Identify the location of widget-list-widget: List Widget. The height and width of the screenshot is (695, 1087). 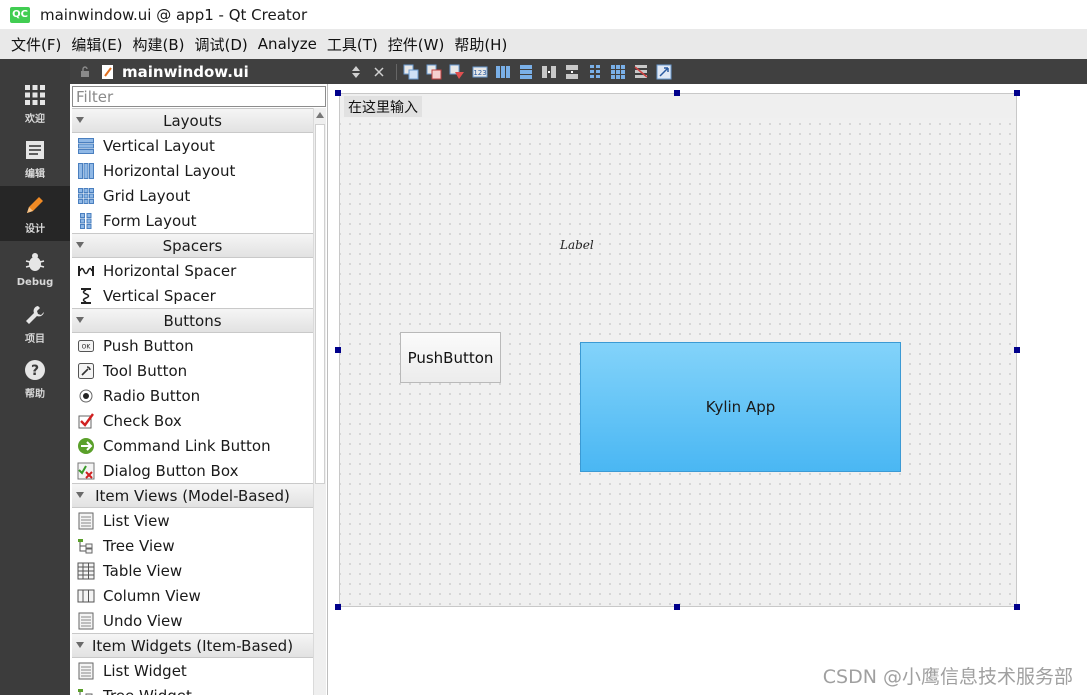
(192, 670).